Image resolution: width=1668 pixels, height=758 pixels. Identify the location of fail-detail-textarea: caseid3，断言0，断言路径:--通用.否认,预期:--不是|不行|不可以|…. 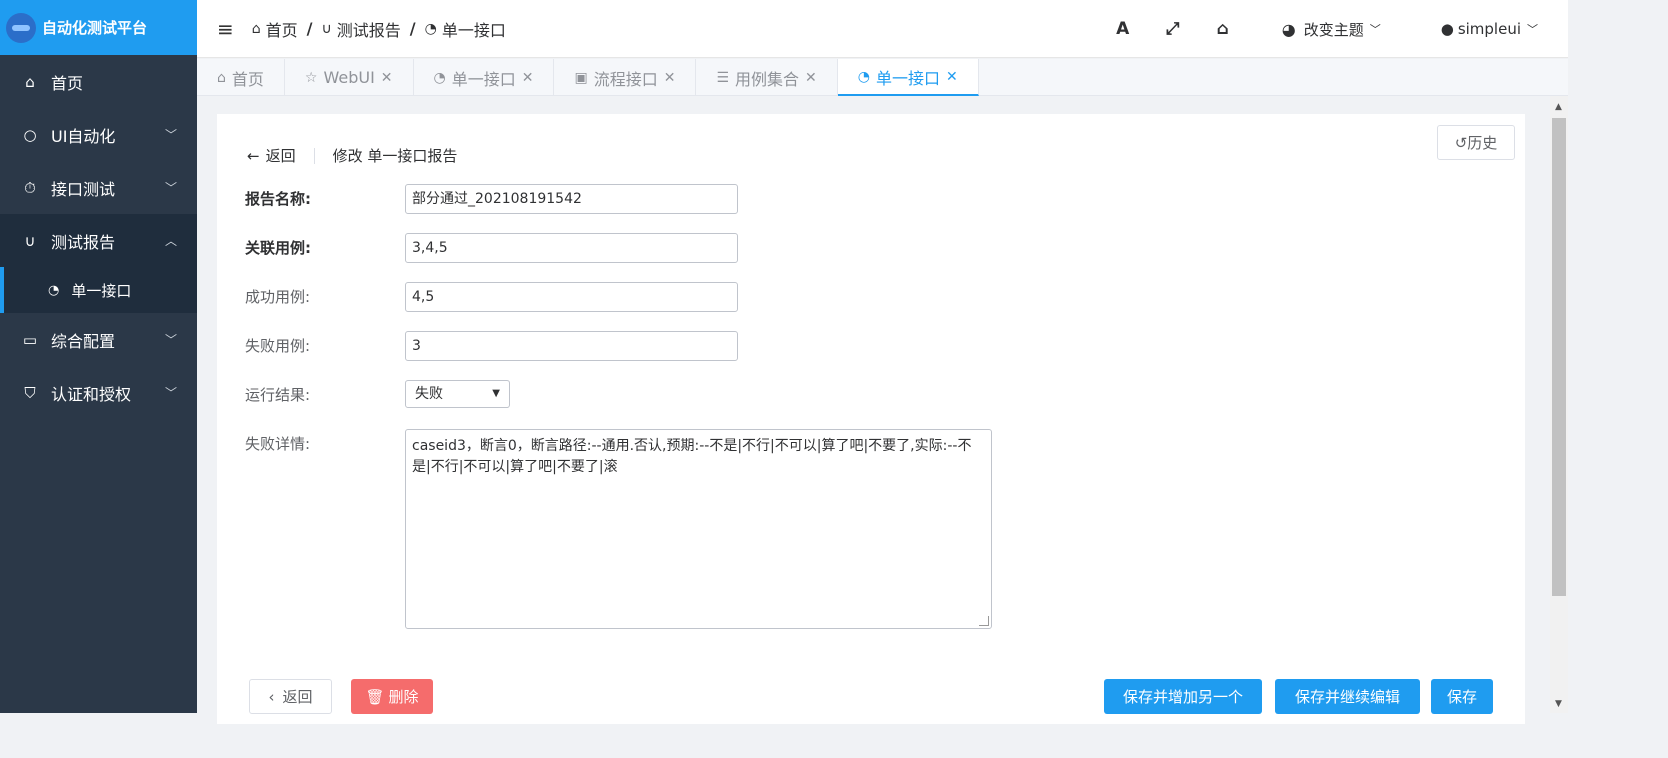
(698, 529).